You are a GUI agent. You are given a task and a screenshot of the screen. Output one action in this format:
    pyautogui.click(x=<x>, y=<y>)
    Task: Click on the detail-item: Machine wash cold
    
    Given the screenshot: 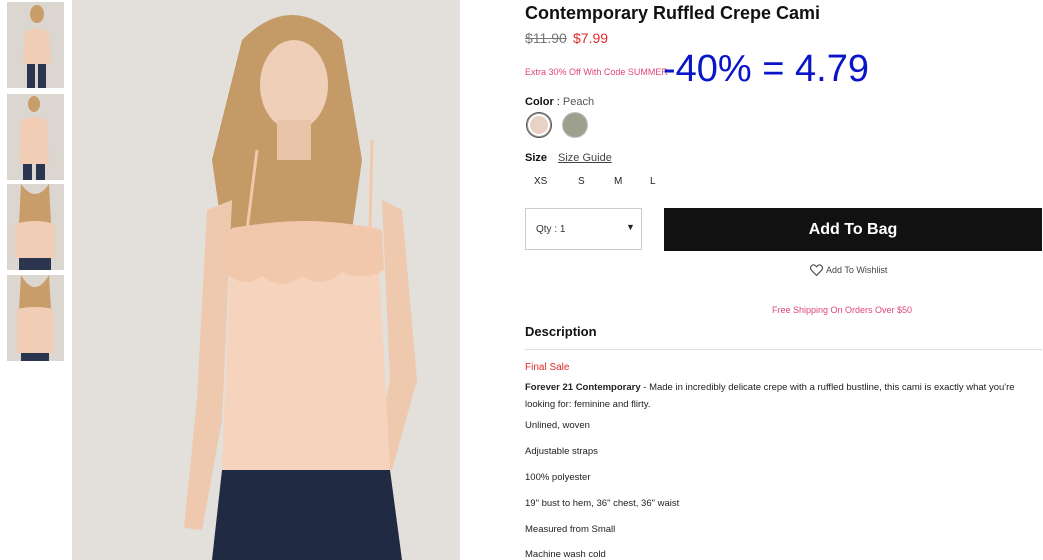 What is the action you would take?
    pyautogui.click(x=565, y=554)
    